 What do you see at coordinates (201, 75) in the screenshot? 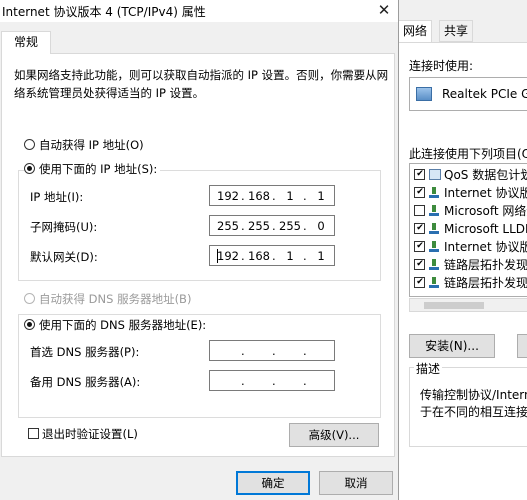
I see `intro-text: 如果网络支持此功能，则可以获取自动指派的 IP 设置。否则，你需要从网` at bounding box center [201, 75].